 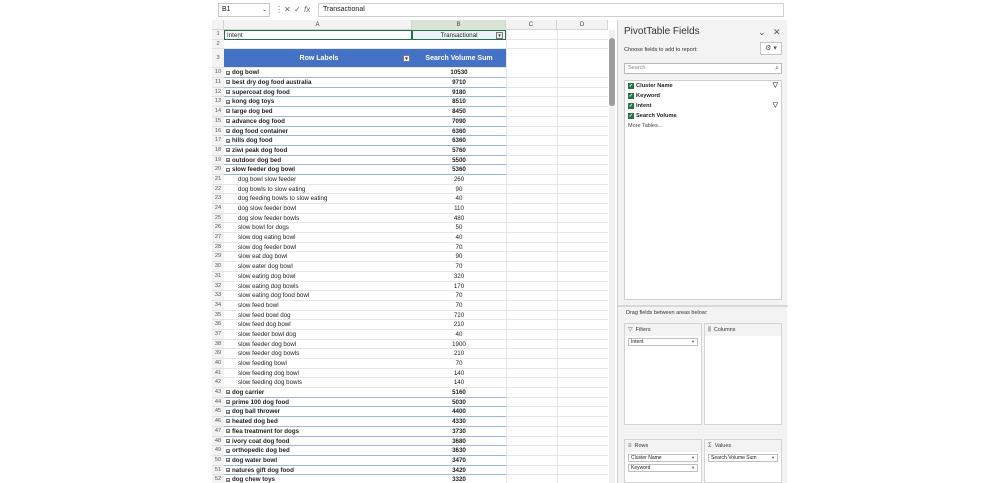 What do you see at coordinates (318, 471) in the screenshot?
I see `row-label-cell: + natures gift dog food` at bounding box center [318, 471].